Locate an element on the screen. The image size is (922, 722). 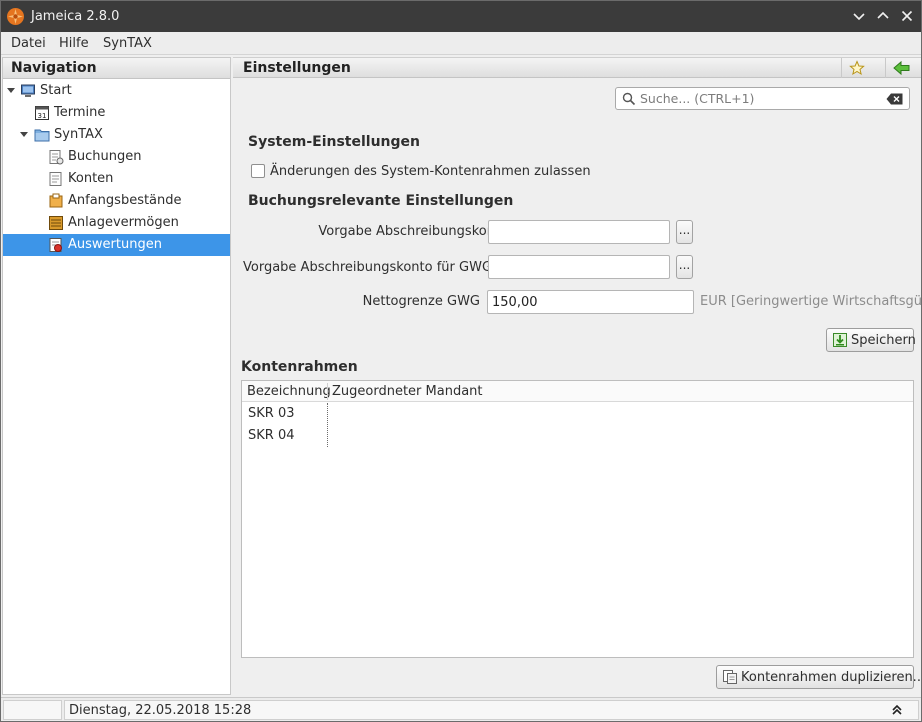
column-header-mandant: Zugeordneter Mandant is located at coordinates (407, 391).